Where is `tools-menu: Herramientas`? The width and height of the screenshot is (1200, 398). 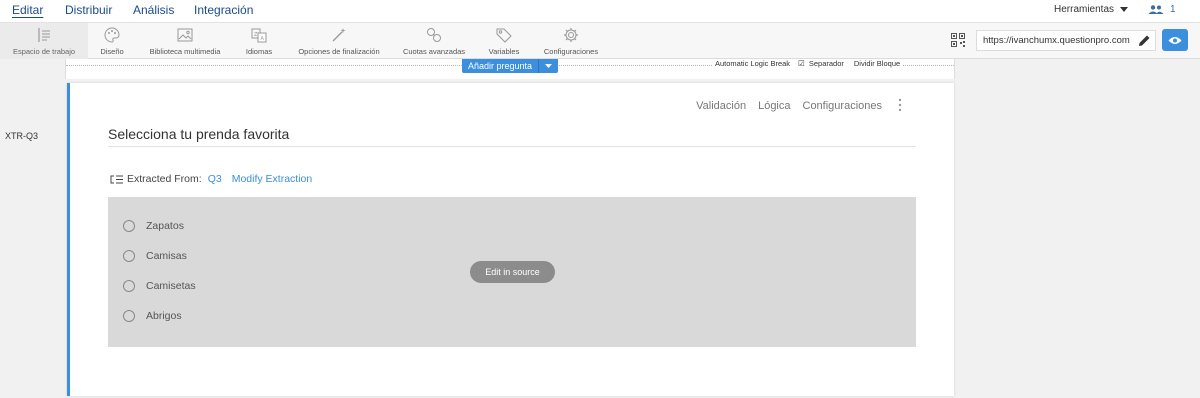 tools-menu: Herramientas is located at coordinates (1091, 9).